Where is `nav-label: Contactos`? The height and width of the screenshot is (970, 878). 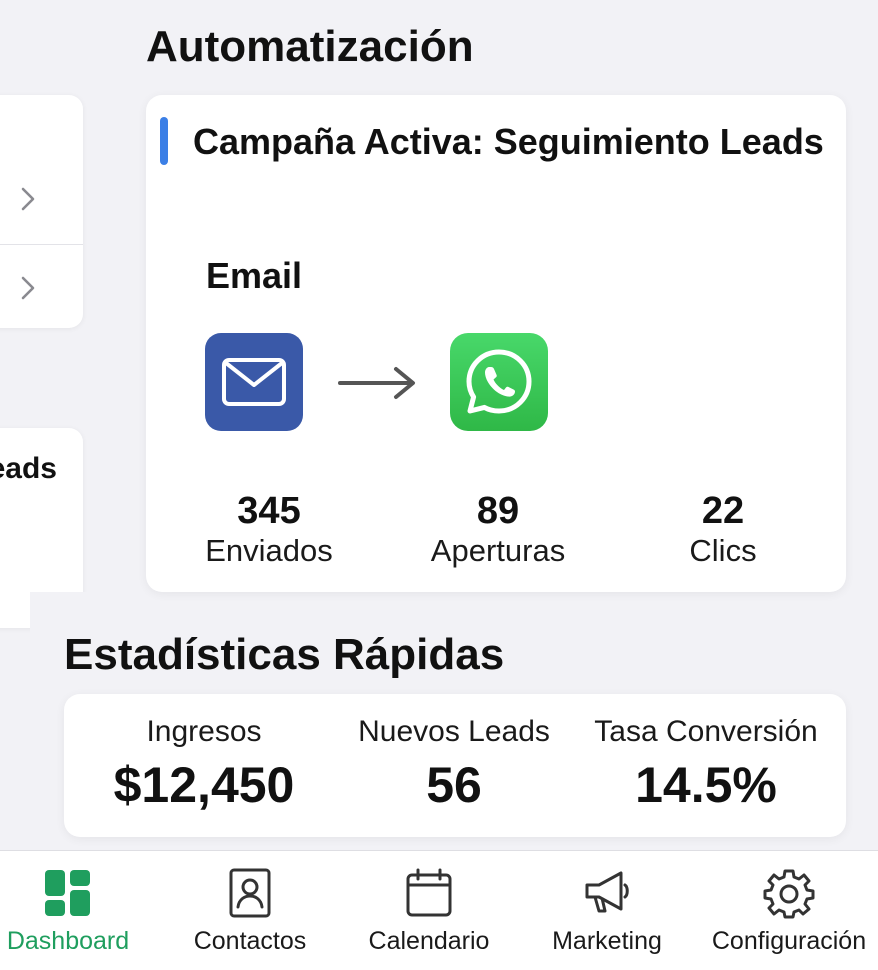 nav-label: Contactos is located at coordinates (250, 941).